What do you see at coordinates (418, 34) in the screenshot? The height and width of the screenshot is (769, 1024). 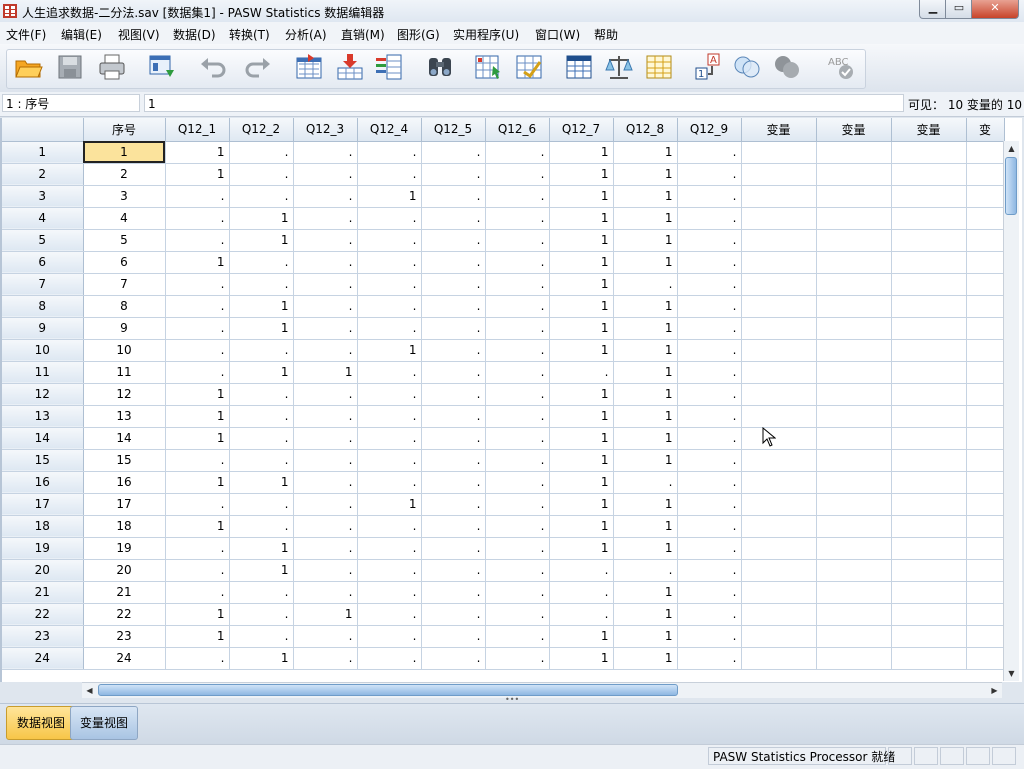 I see `menu-graphs: 图形(G)` at bounding box center [418, 34].